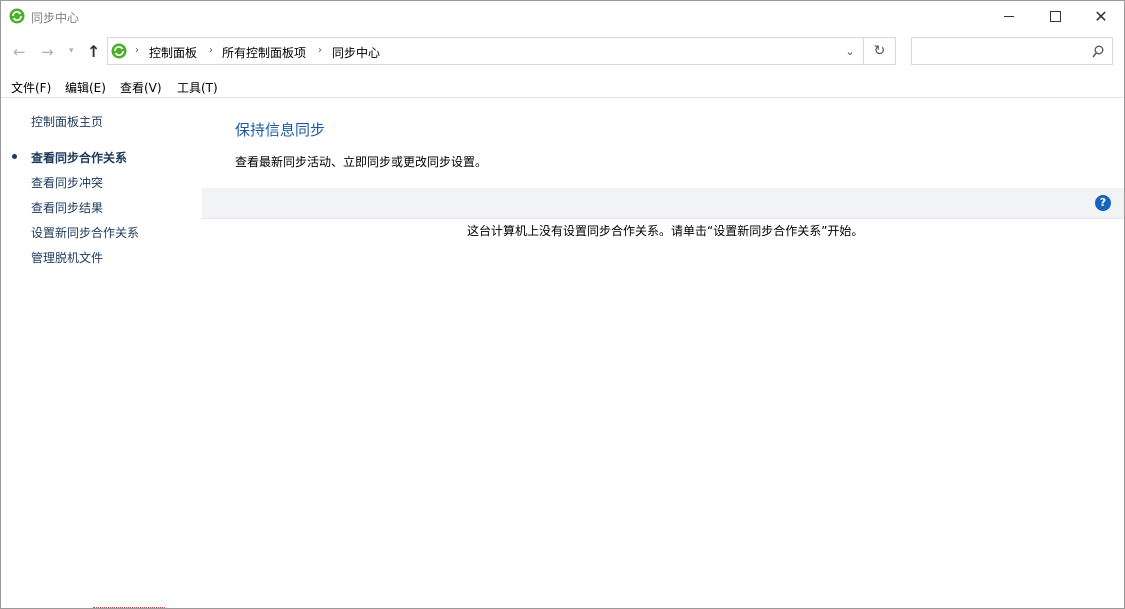  What do you see at coordinates (14, 156) in the screenshot?
I see `current-item-bullet-icon` at bounding box center [14, 156].